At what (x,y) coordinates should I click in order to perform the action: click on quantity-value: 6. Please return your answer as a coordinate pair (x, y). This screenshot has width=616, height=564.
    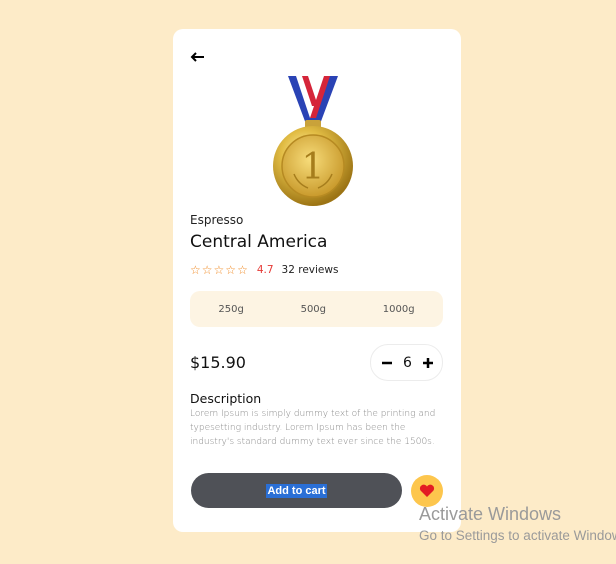
    Looking at the image, I should click on (407, 362).